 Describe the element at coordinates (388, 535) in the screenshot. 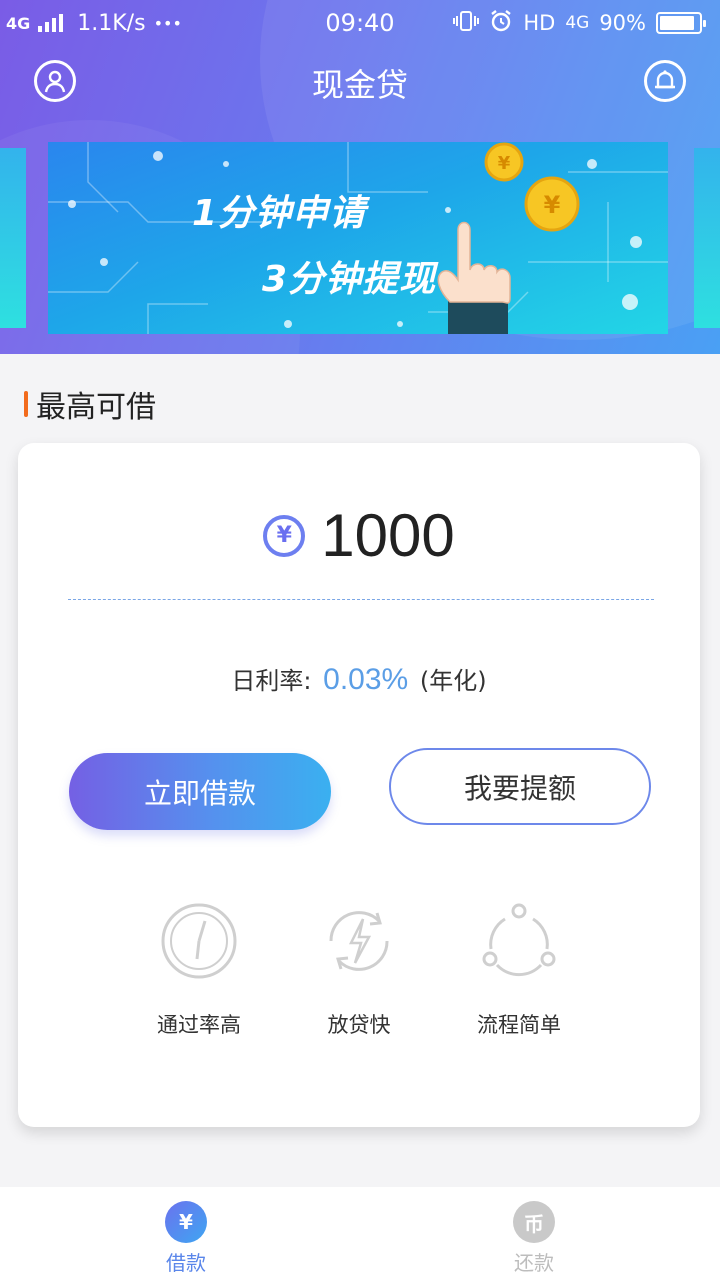

I see `loan-amount: 1000` at that location.